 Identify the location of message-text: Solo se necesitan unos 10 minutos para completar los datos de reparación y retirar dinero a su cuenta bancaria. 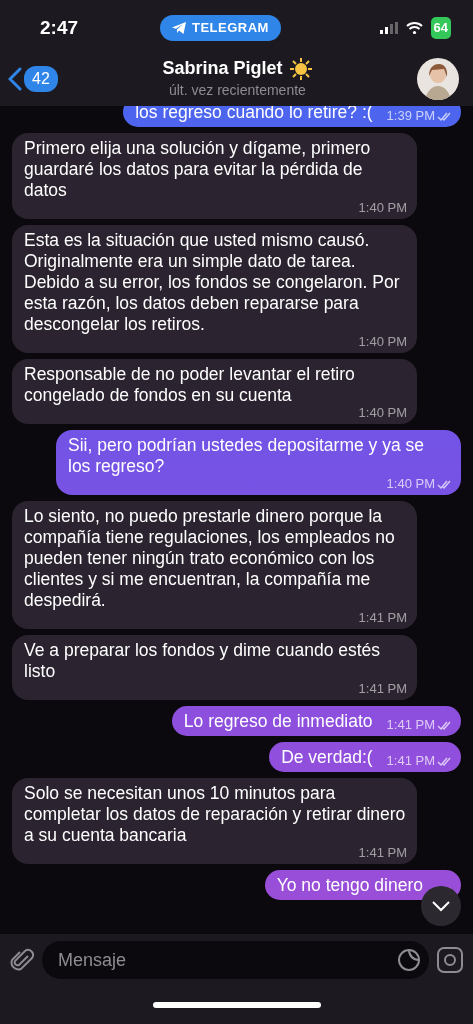
(215, 814).